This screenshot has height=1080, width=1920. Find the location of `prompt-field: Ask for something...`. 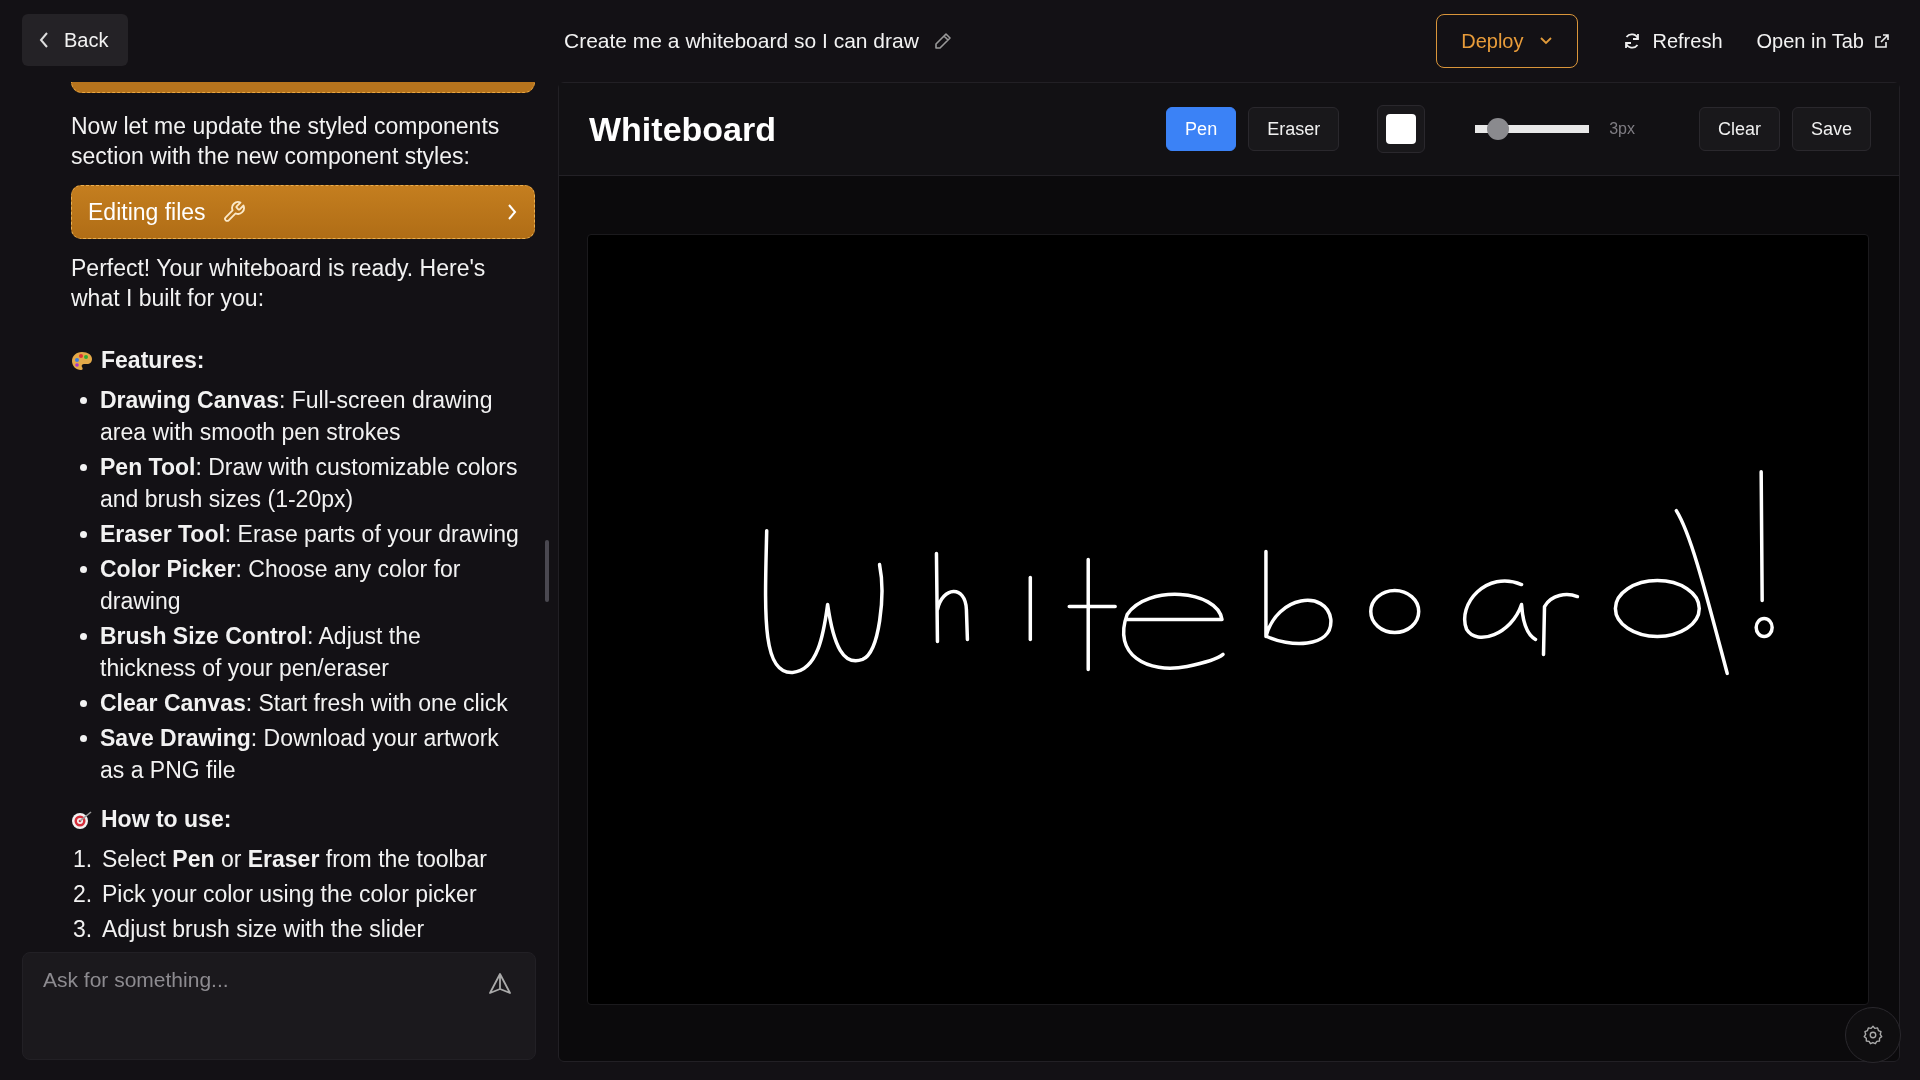

prompt-field: Ask for something... is located at coordinates (279, 1006).